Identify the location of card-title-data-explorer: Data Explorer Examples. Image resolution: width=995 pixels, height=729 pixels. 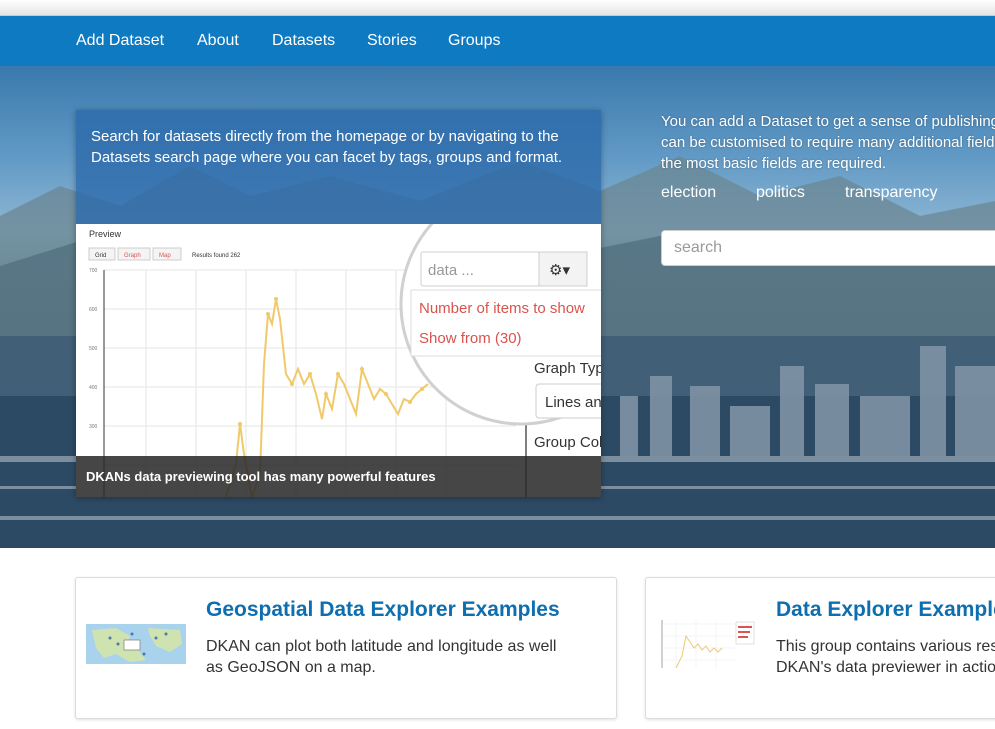
(885, 610).